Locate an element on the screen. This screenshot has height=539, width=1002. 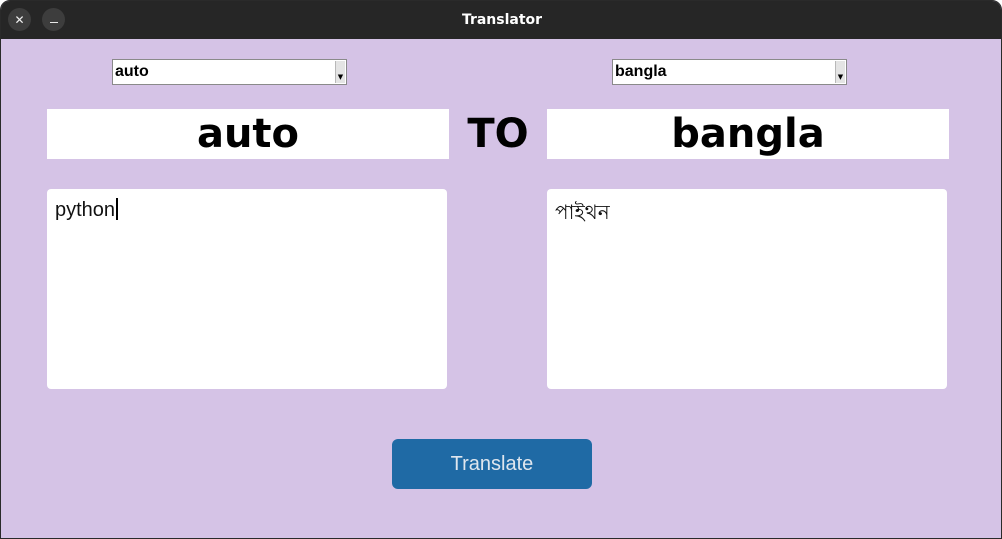
target-language-value: bangla is located at coordinates (641, 71).